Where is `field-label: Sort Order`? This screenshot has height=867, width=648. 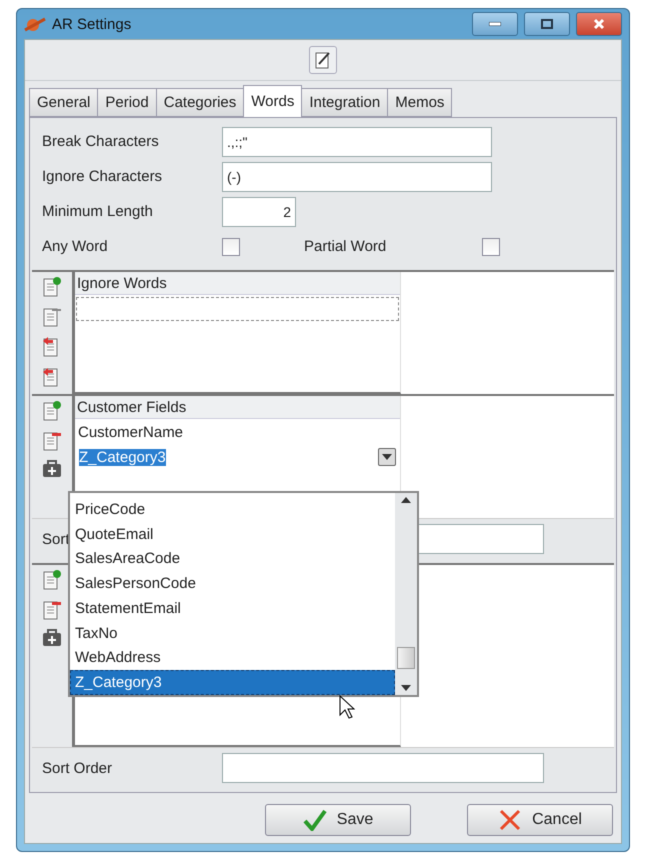
field-label: Sort Order is located at coordinates (77, 768).